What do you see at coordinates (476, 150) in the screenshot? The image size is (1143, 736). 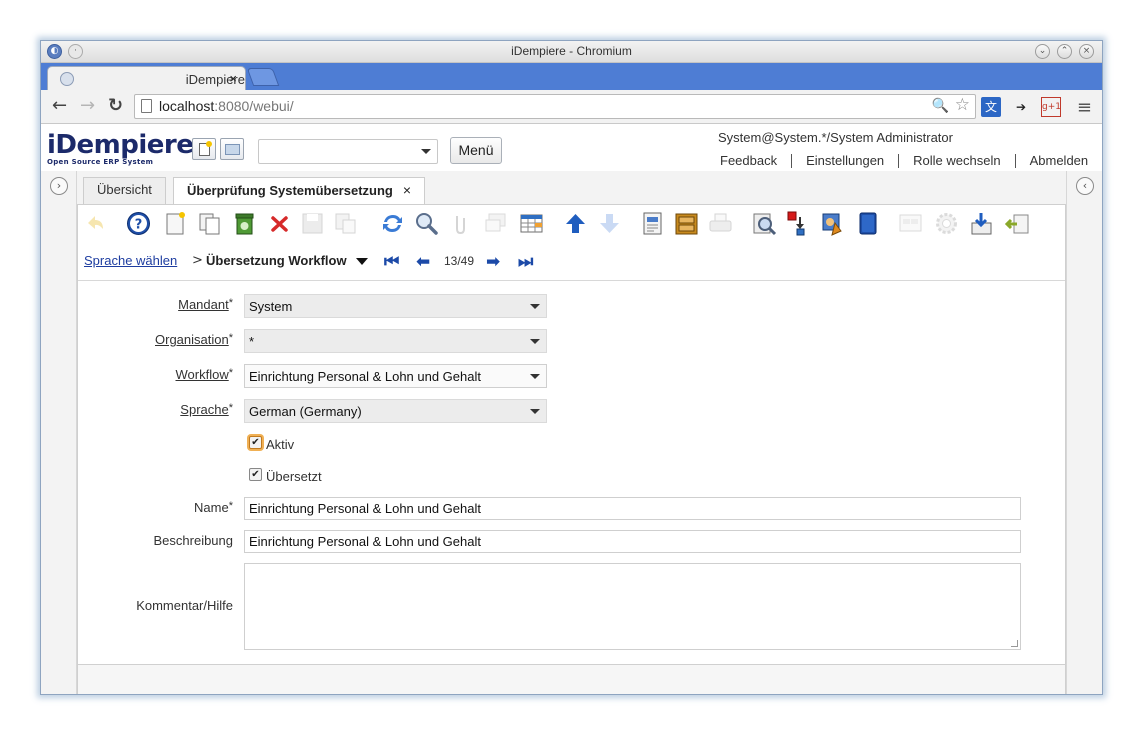 I see `menu-button: Menü` at bounding box center [476, 150].